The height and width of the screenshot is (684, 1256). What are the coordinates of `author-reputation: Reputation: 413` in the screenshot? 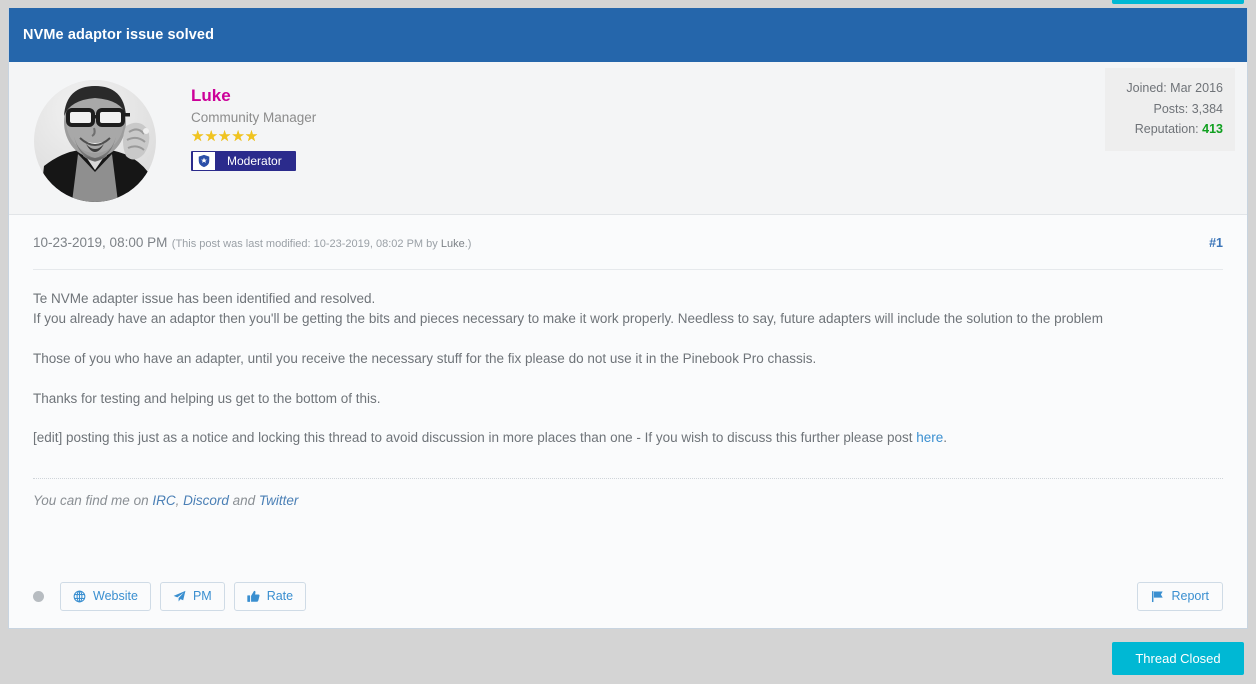 It's located at (1170, 129).